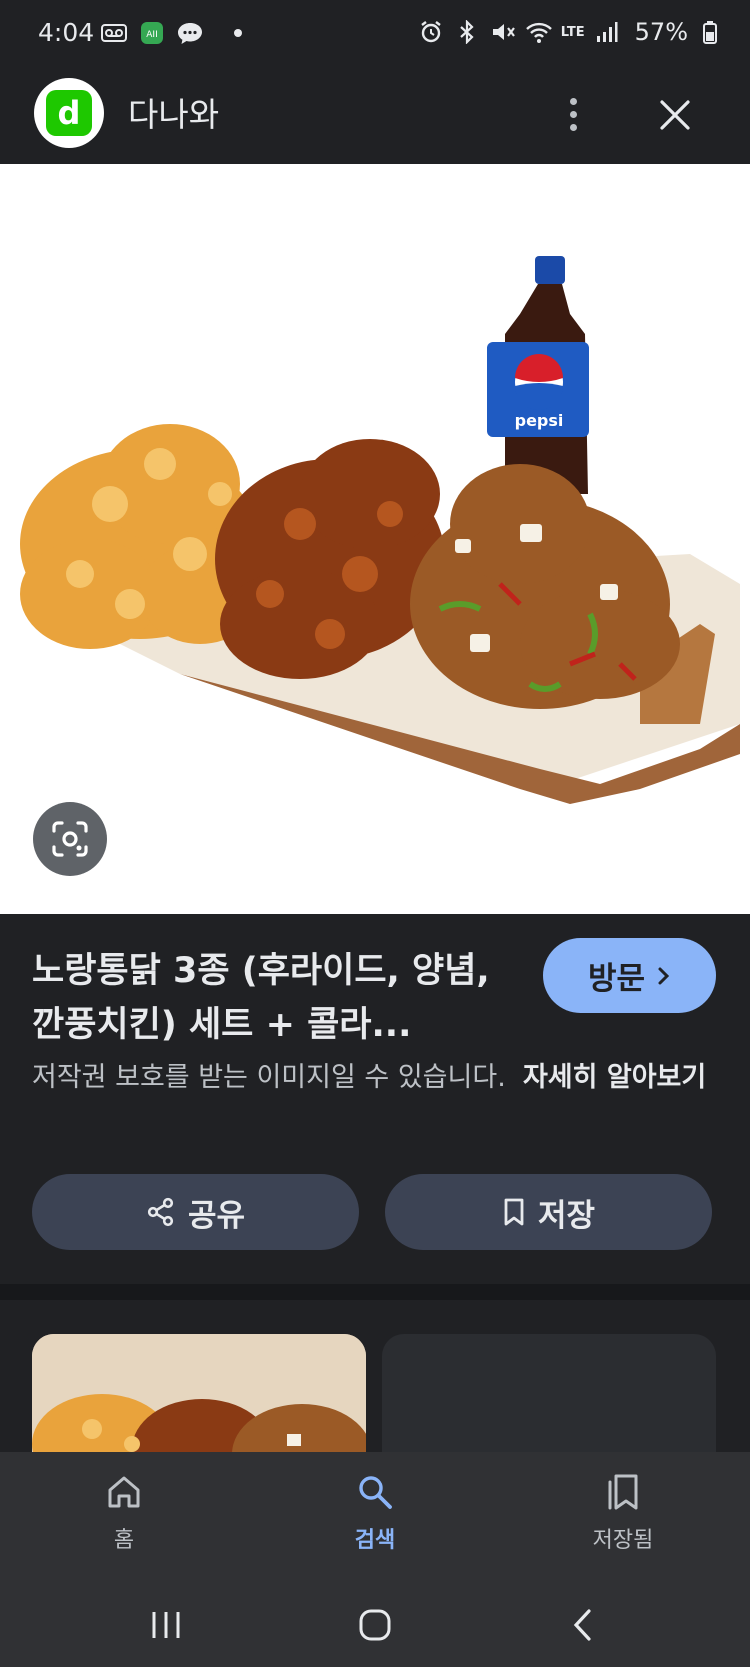 The image size is (750, 1667). What do you see at coordinates (216, 1215) in the screenshot?
I see `share-label: 공유` at bounding box center [216, 1215].